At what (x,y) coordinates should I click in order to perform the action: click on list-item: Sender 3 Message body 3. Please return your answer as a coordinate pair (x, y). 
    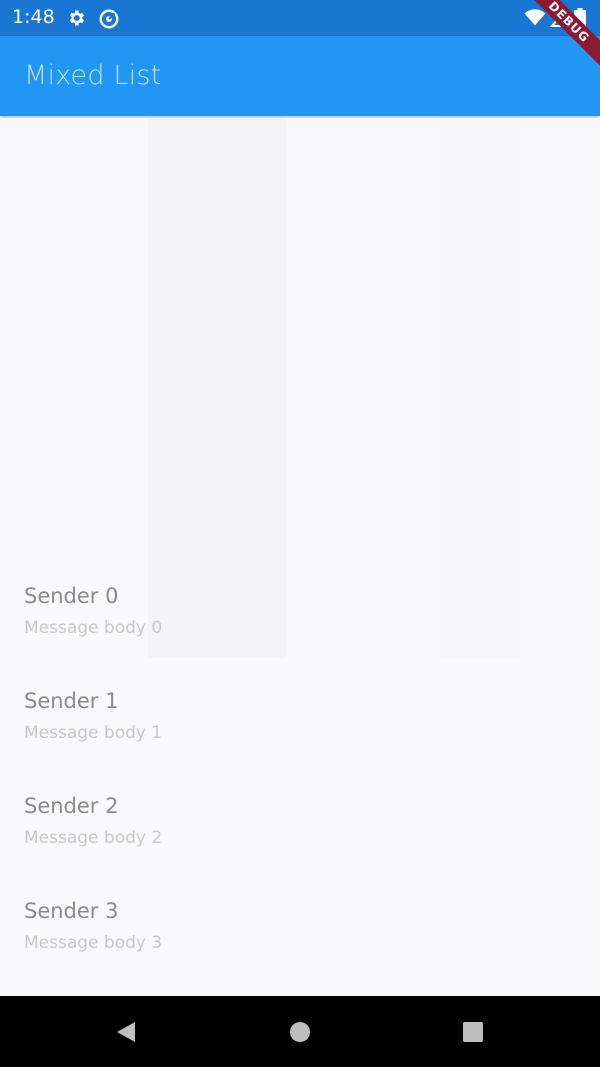
    Looking at the image, I should click on (300, 943).